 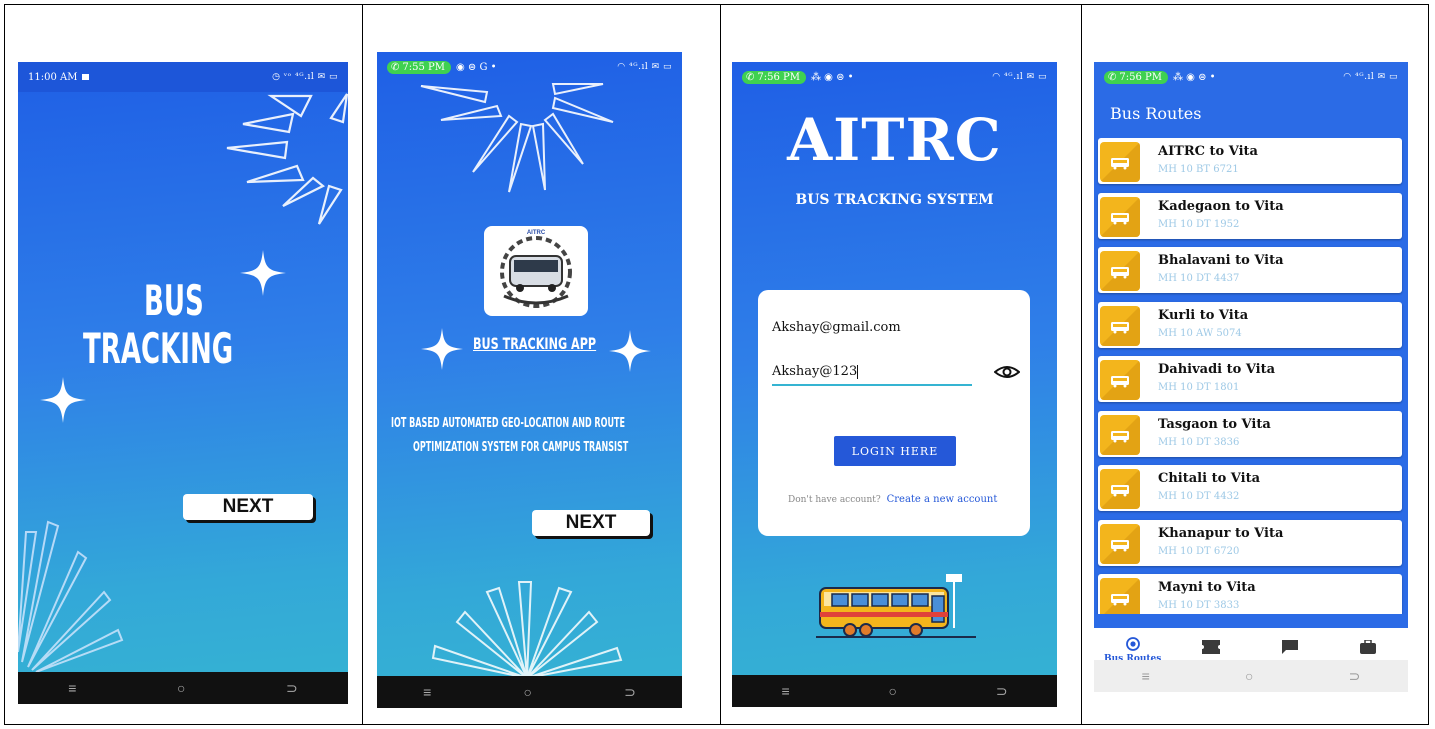 What do you see at coordinates (1199, 442) in the screenshot?
I see `route-plate: MH 10 DT 3836` at bounding box center [1199, 442].